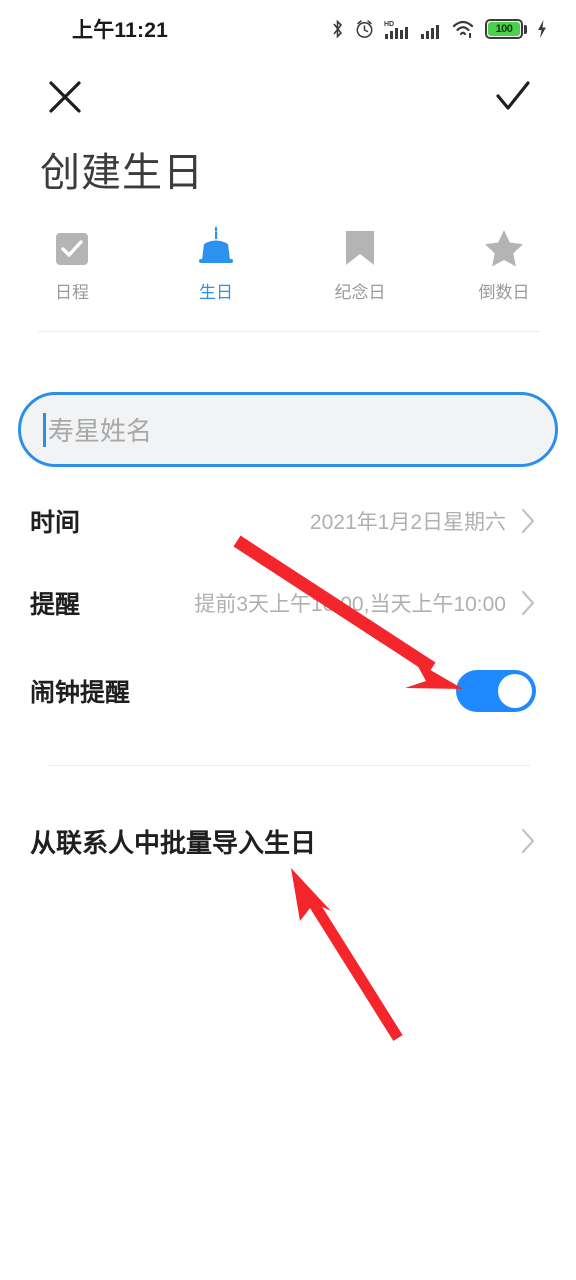 The height and width of the screenshot is (1280, 576). Describe the element at coordinates (72, 248) in the screenshot. I see `checkbox-icon` at that location.